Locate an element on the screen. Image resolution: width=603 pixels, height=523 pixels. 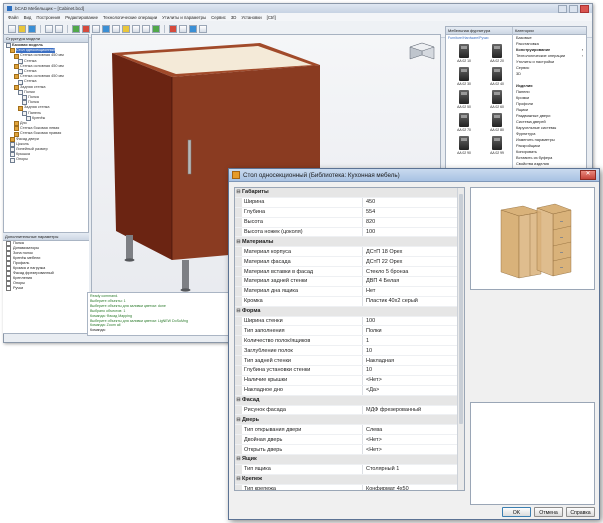
property-row: Высота 820 is located at coordinates (349, 222).